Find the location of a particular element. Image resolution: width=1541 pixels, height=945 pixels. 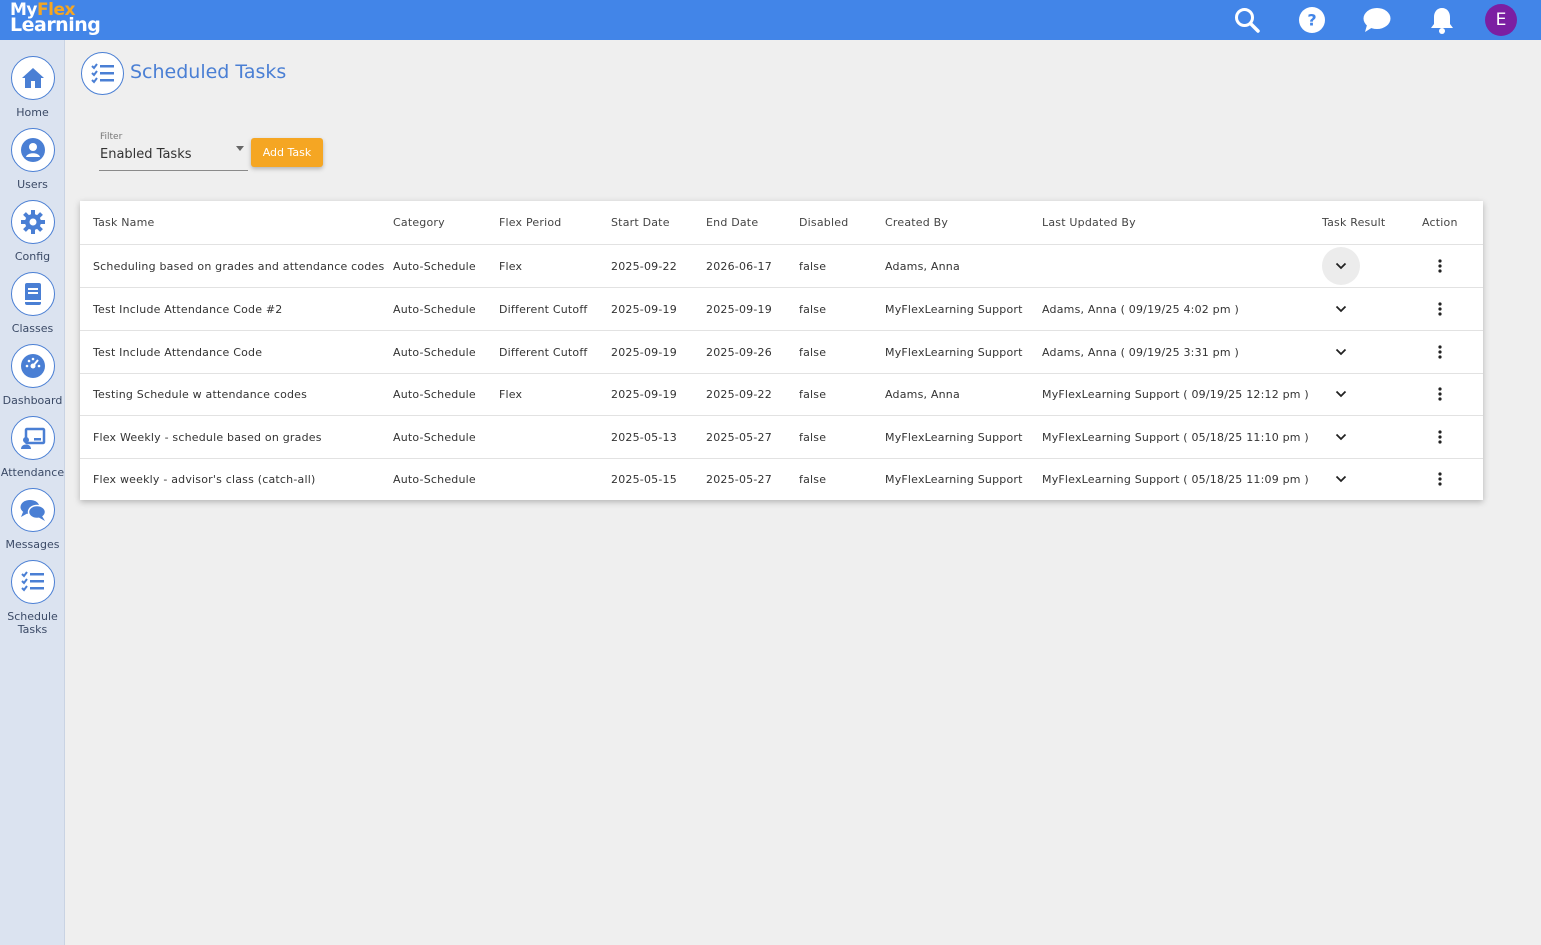

column-header-start-date: Start Date is located at coordinates (640, 222).